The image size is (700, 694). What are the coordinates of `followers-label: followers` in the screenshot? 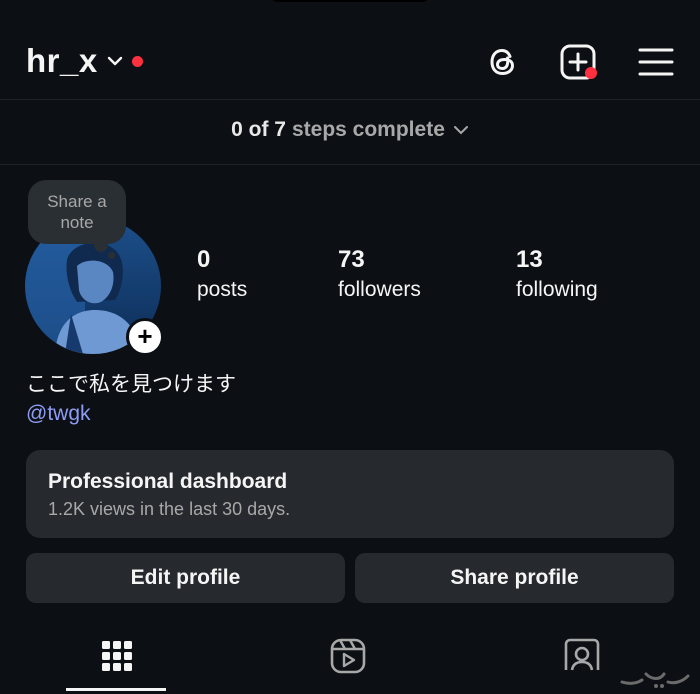 It's located at (379, 289).